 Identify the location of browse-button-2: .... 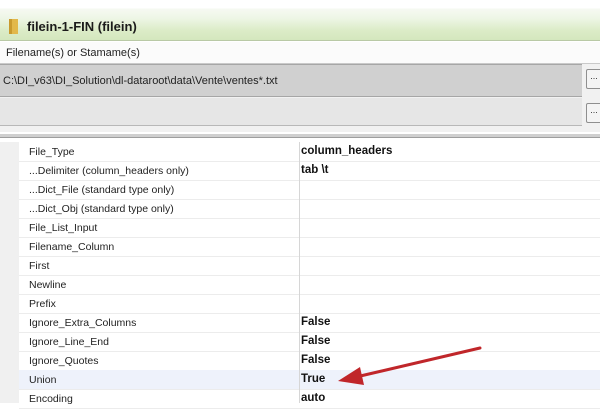
(593, 113).